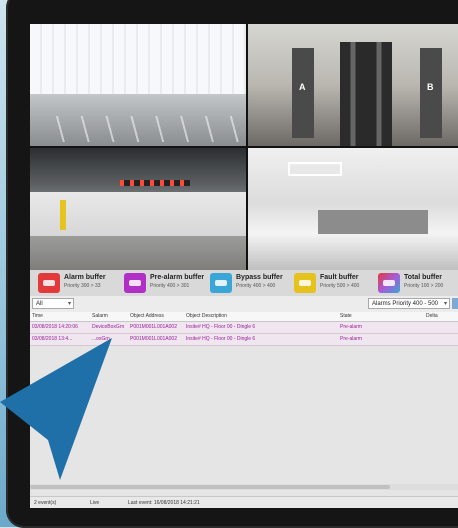  Describe the element at coordinates (210, 487) in the screenshot. I see `scrollbar-thumb` at that location.